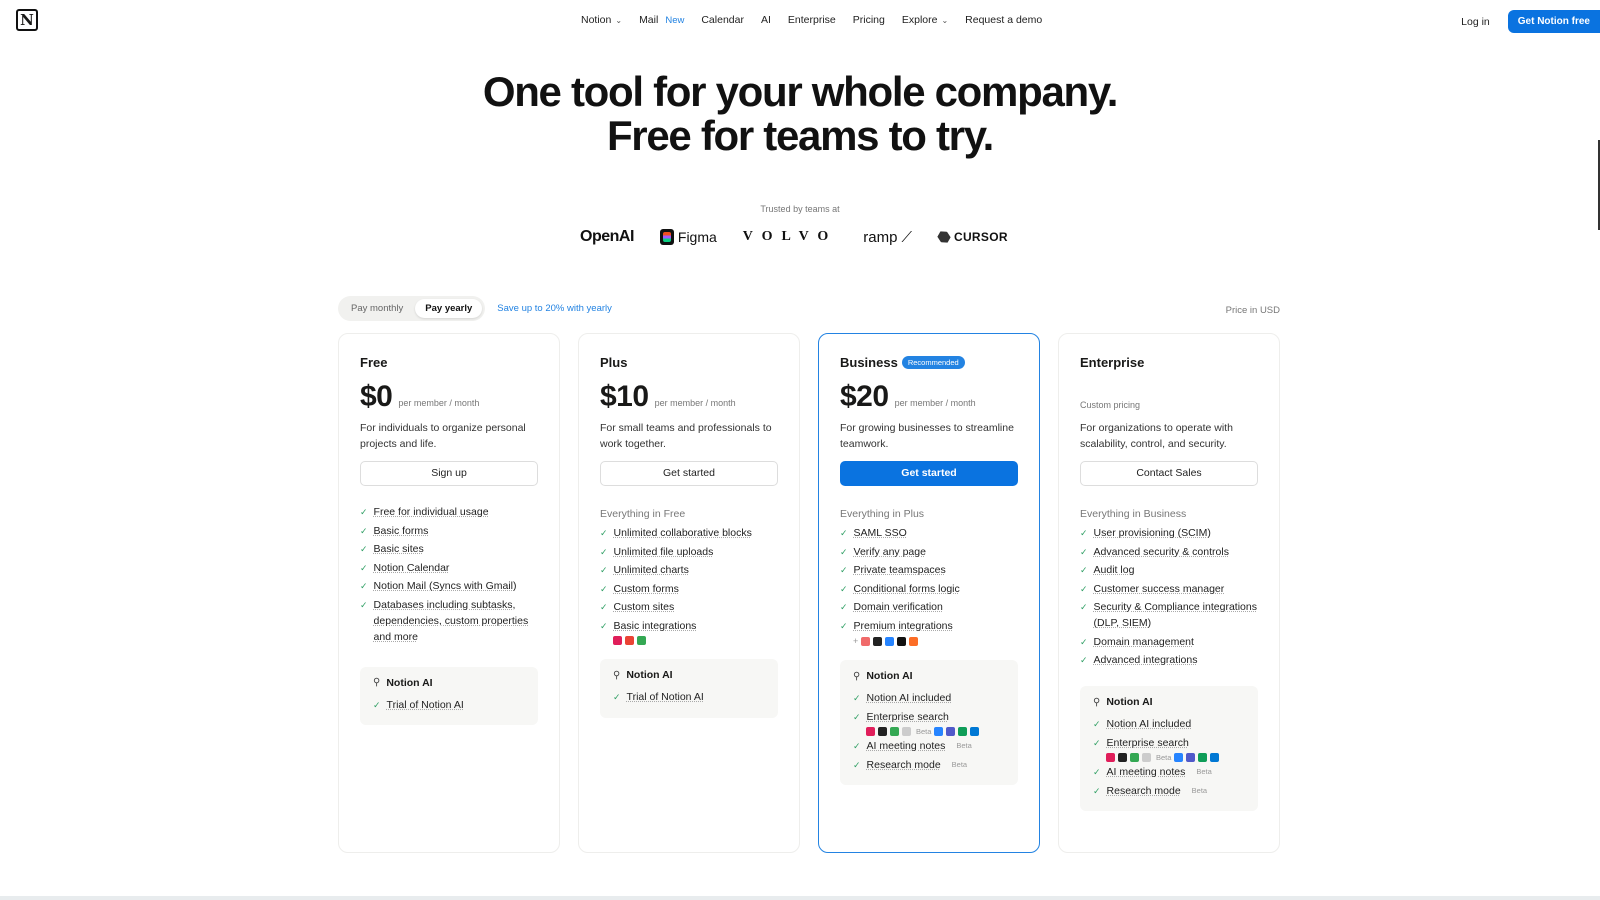  Describe the element at coordinates (629, 640) in the screenshot. I see `gmail-icon` at that location.